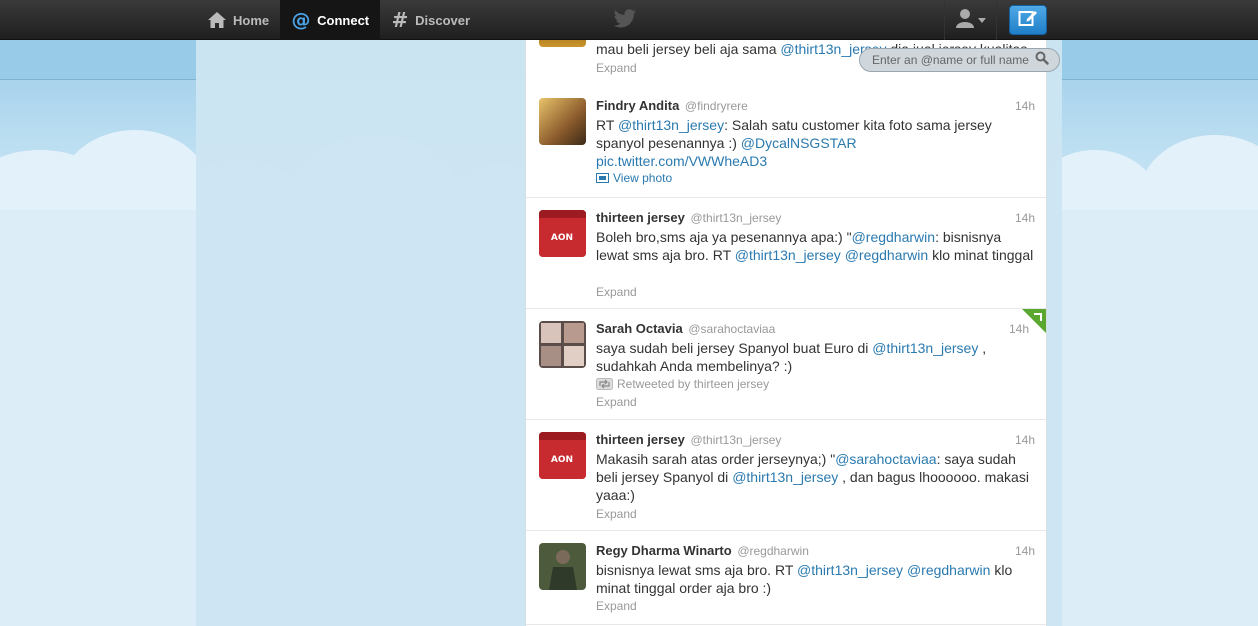  What do you see at coordinates (981, 255) in the screenshot?
I see `tweet-text-part: klo minat tinggal` at bounding box center [981, 255].